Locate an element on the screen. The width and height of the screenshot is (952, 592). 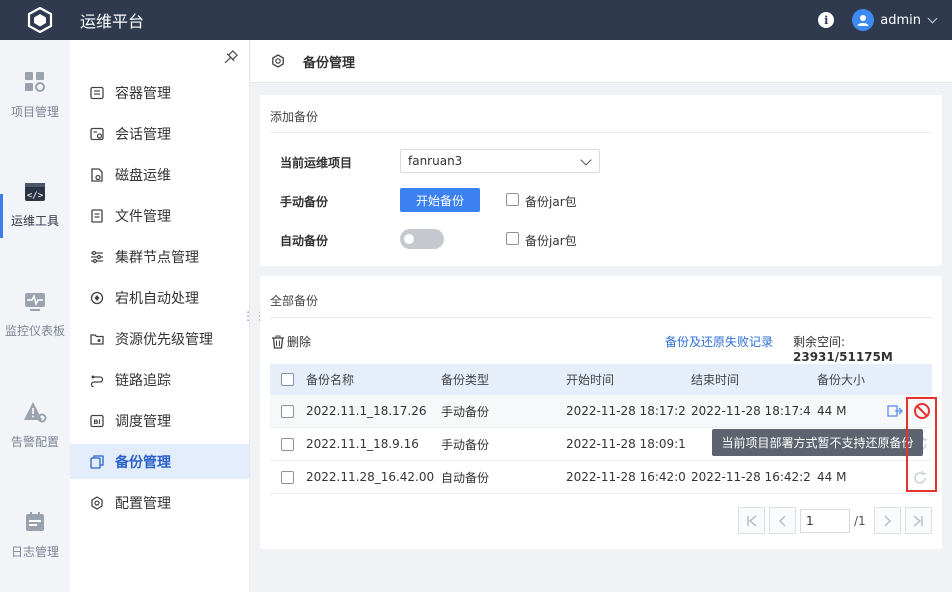
backup-name: 2022.11.1_18.9.16 is located at coordinates (362, 444).